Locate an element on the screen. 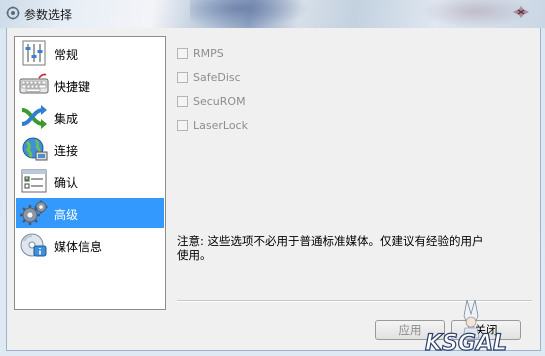 The height and width of the screenshot is (356, 545). advanced-note: 注意: 这些选项不必用于普通标准媒体。仅建议有经验的用户 使用。 is located at coordinates (347, 248).